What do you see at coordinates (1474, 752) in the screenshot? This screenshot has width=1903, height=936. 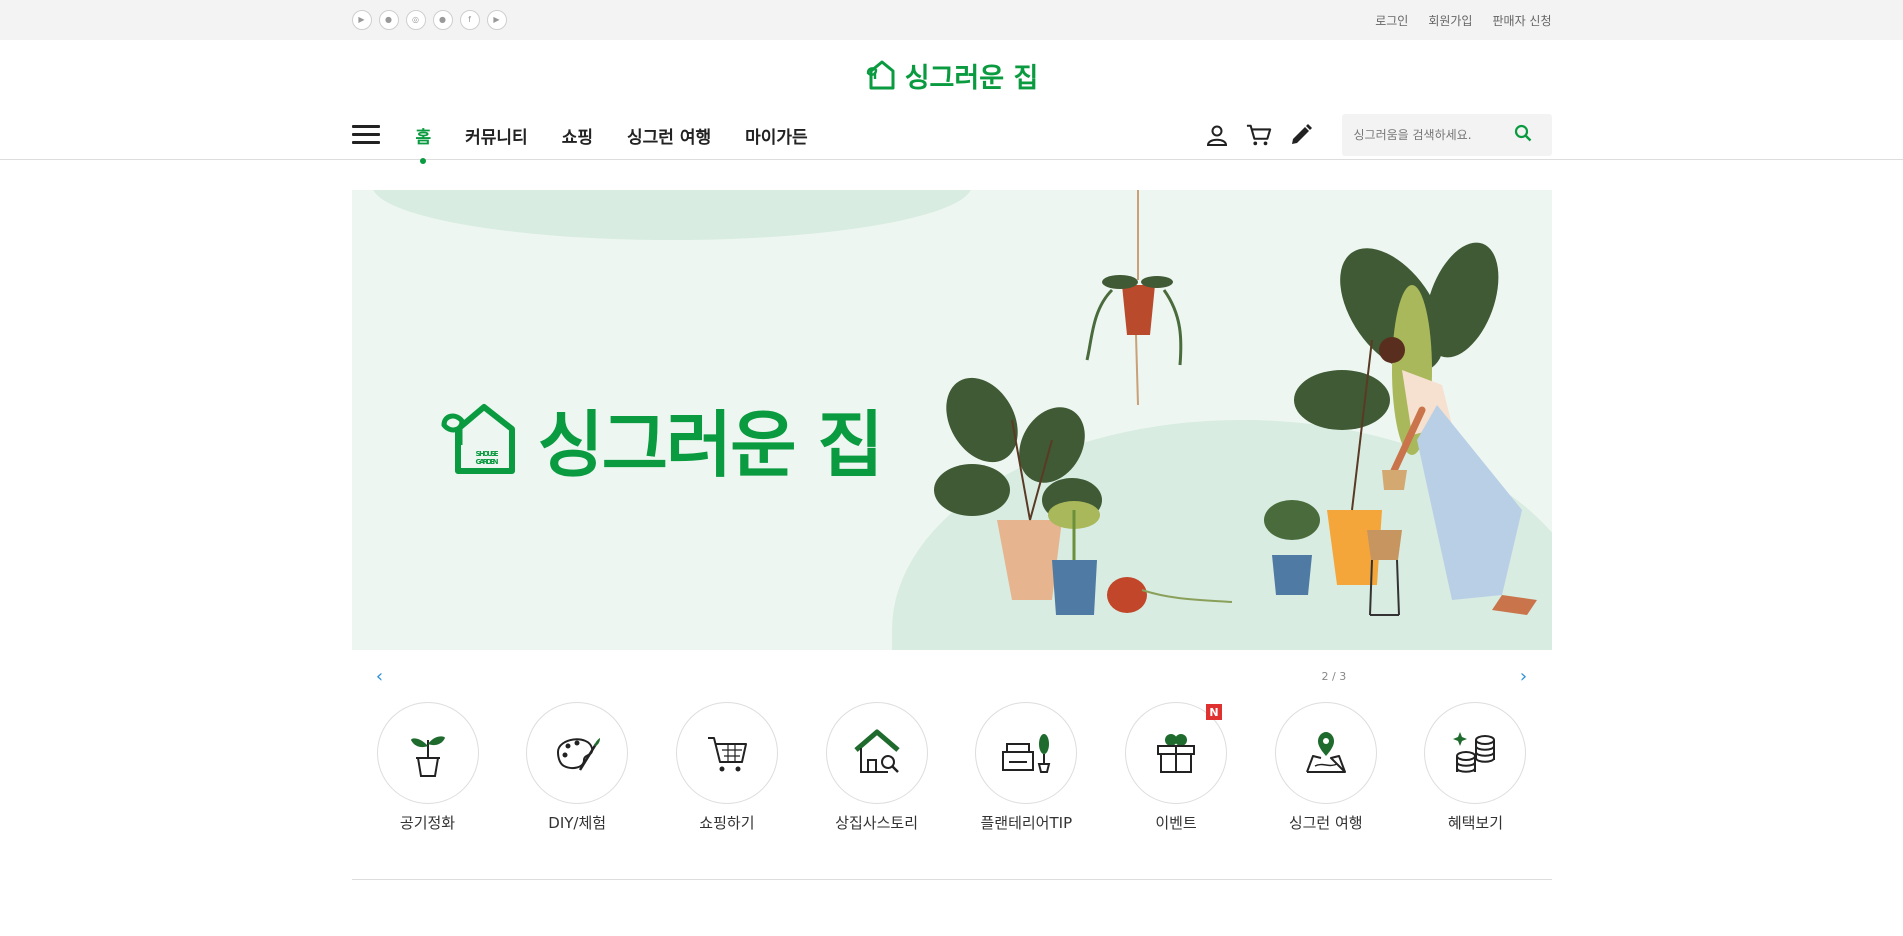 I see `coins-icon` at bounding box center [1474, 752].